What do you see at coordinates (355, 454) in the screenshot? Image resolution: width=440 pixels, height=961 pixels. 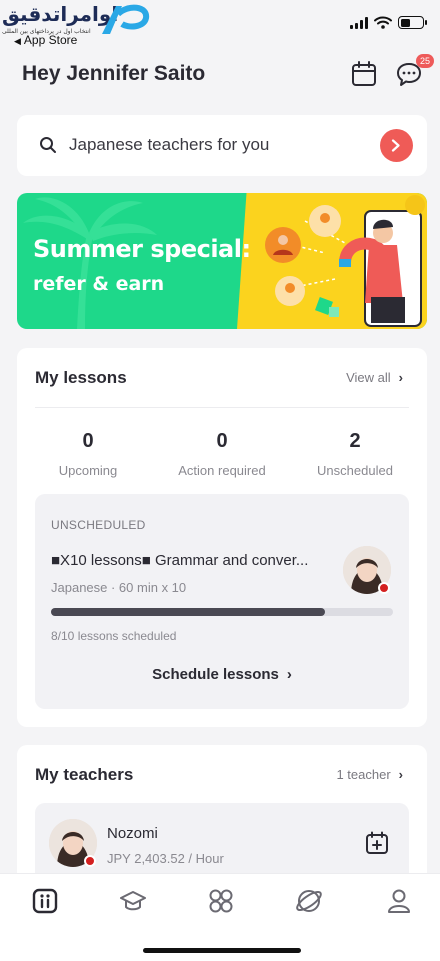 I see `stat-unscheduled: 2 Unscheduled` at bounding box center [355, 454].